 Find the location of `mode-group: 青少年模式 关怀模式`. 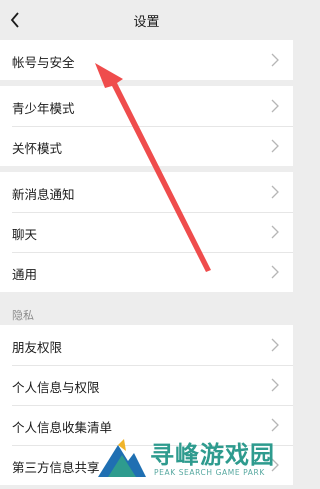

mode-group: 青少年模式 关怀模式 is located at coordinates (146, 126).